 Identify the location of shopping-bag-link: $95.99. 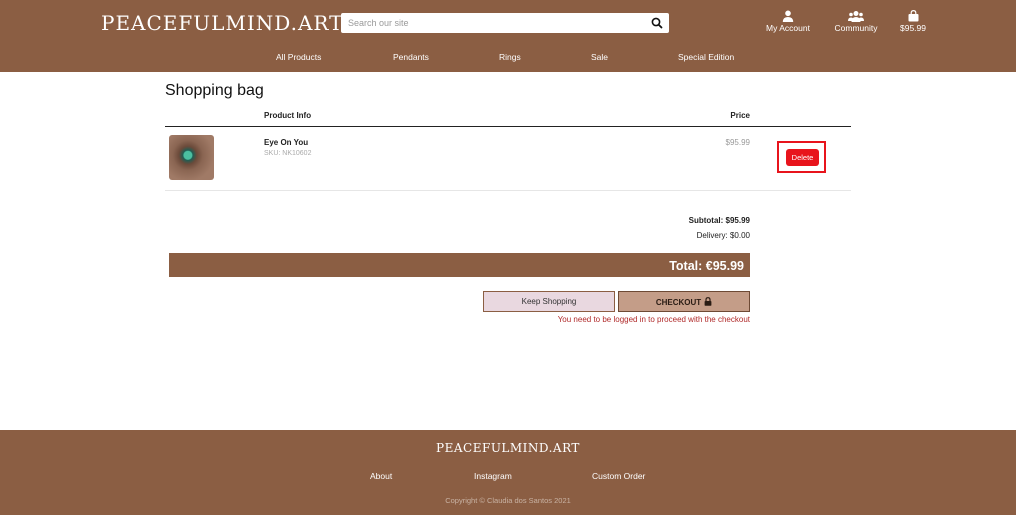
(913, 21).